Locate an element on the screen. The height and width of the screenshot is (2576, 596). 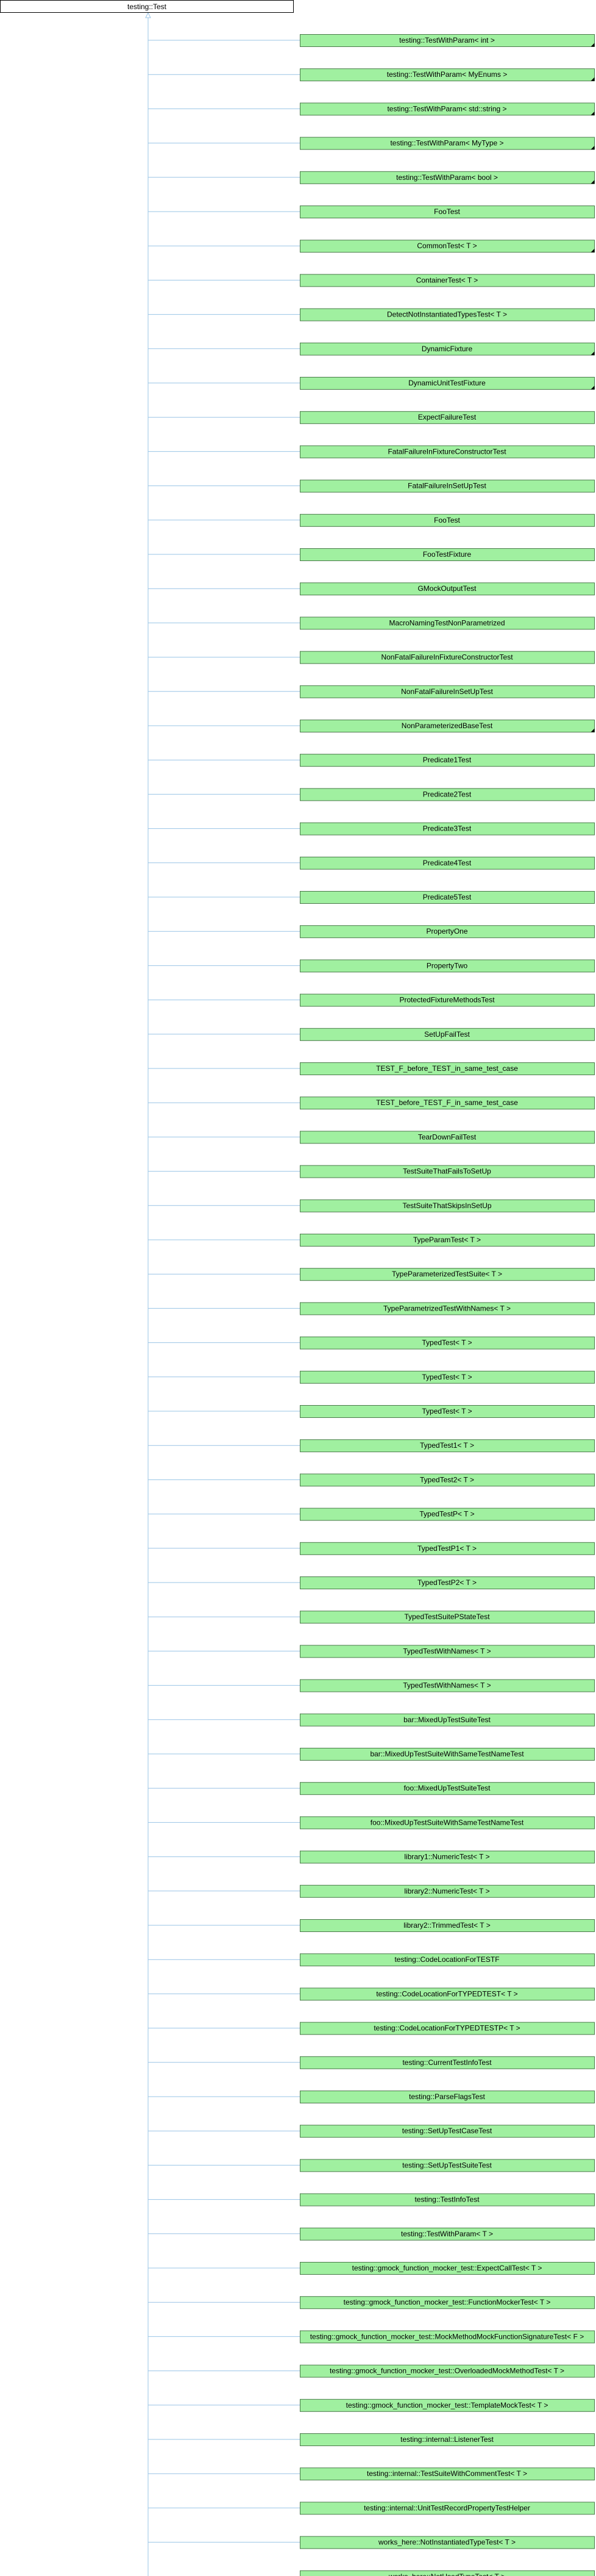
class-node: SetUpFailTest is located at coordinates (447, 1034).